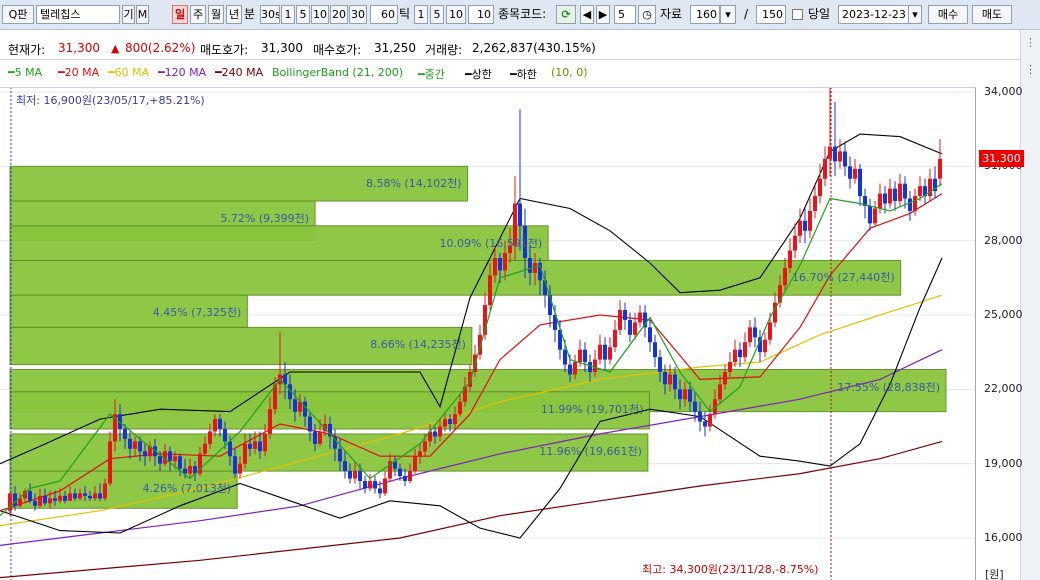 The height and width of the screenshot is (580, 1040). What do you see at coordinates (647, 14) in the screenshot?
I see `clock-icon: ◷` at bounding box center [647, 14].